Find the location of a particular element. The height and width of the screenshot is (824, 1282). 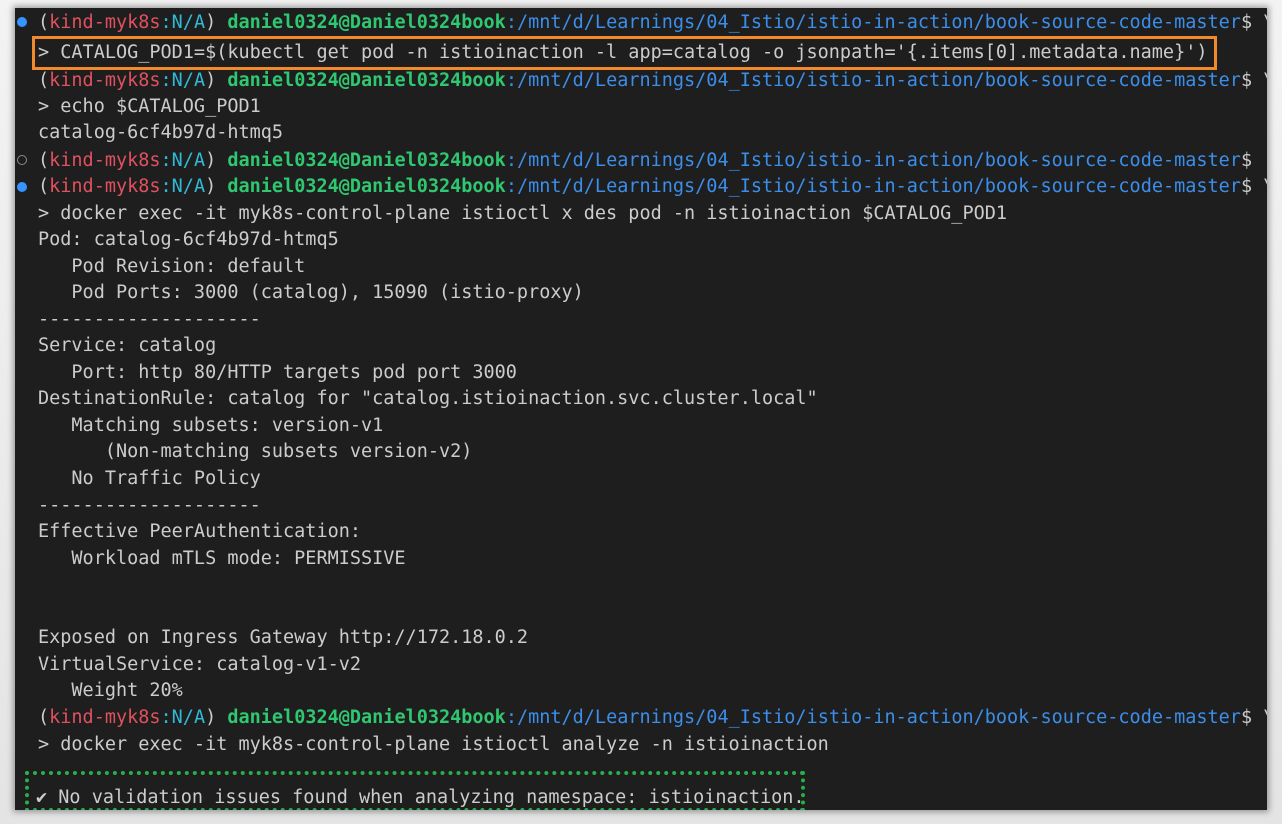

output-line: Effective PeerAuthentication: is located at coordinates (200, 531).